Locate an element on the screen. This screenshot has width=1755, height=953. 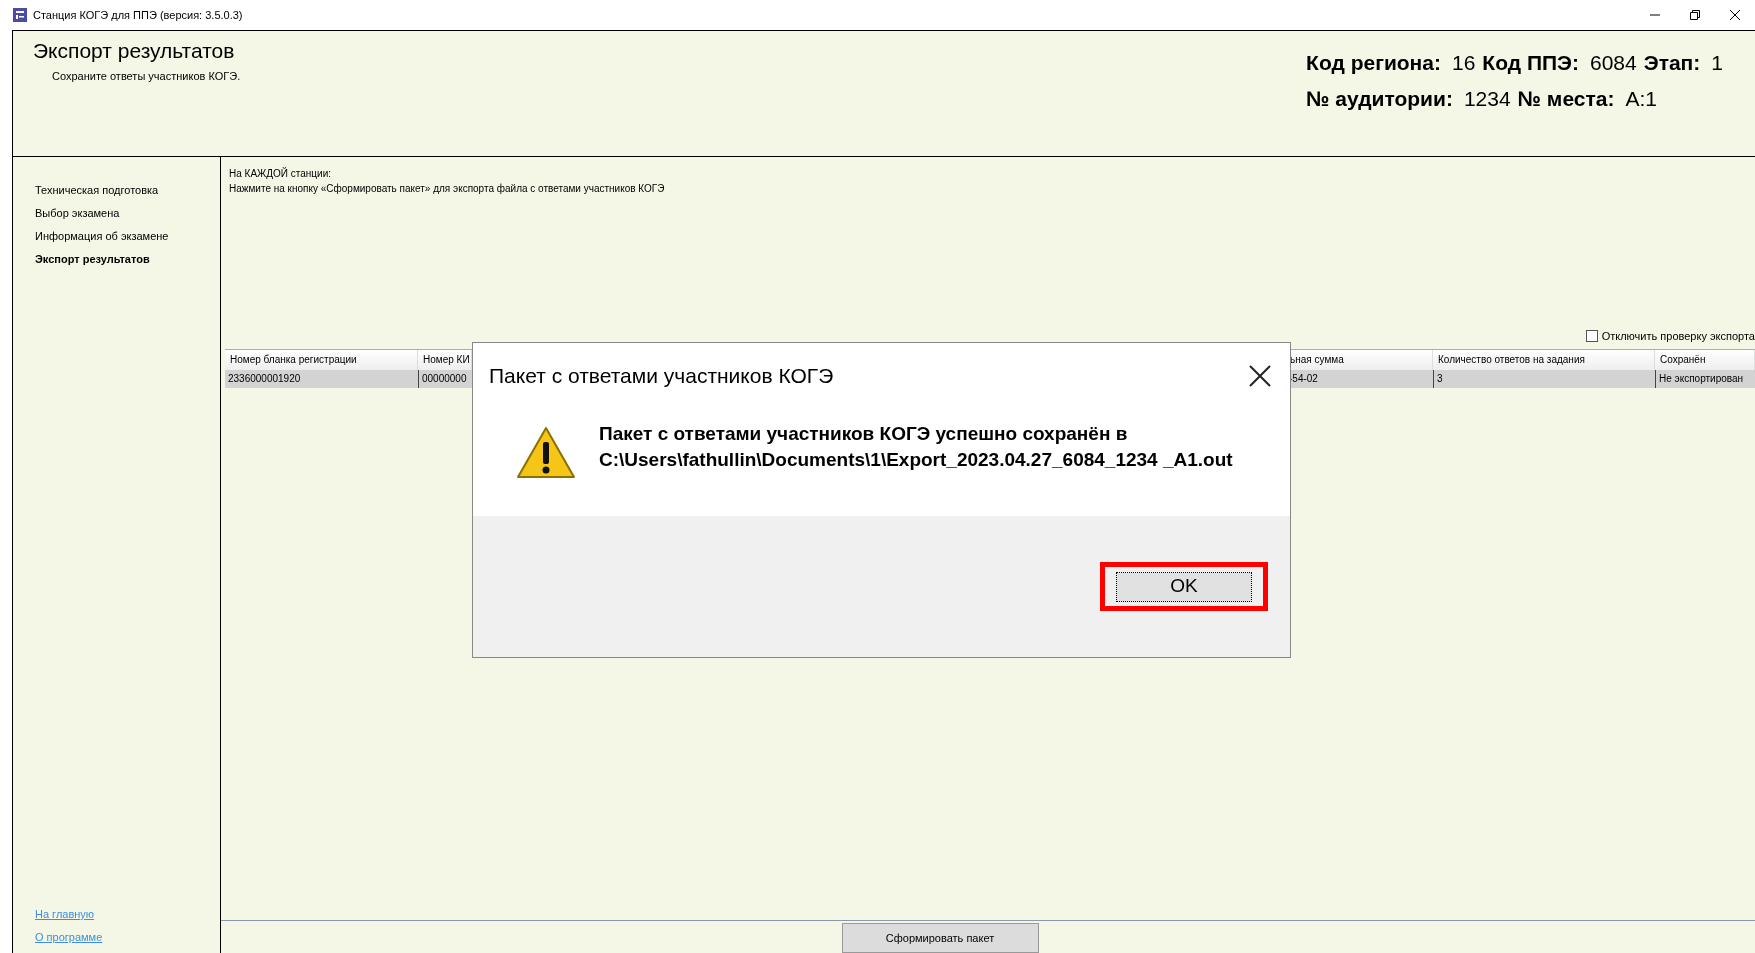
info-value: 1234 is located at coordinates (1487, 98).